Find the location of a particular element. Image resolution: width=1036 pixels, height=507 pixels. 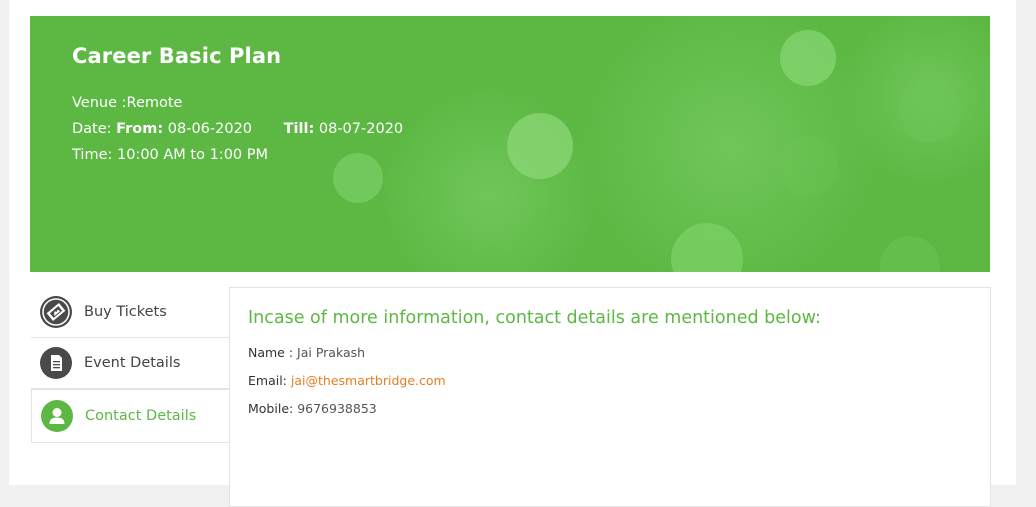

venue-value: Remote is located at coordinates (154, 103).